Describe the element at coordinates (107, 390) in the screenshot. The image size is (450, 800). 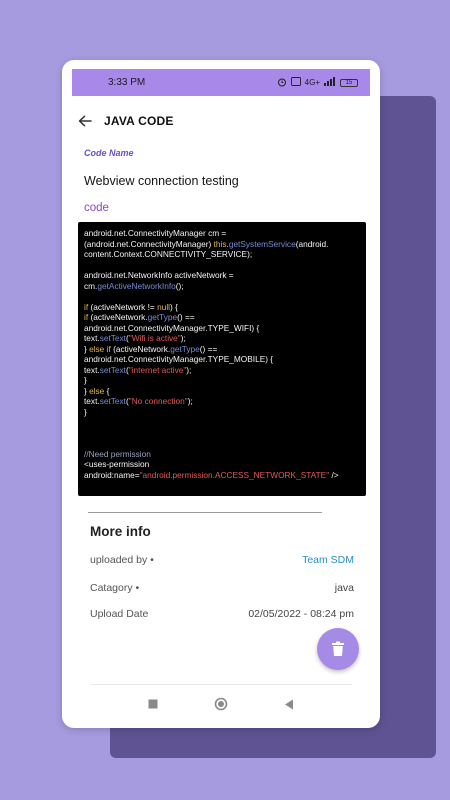
I see `code-token: {` at that location.